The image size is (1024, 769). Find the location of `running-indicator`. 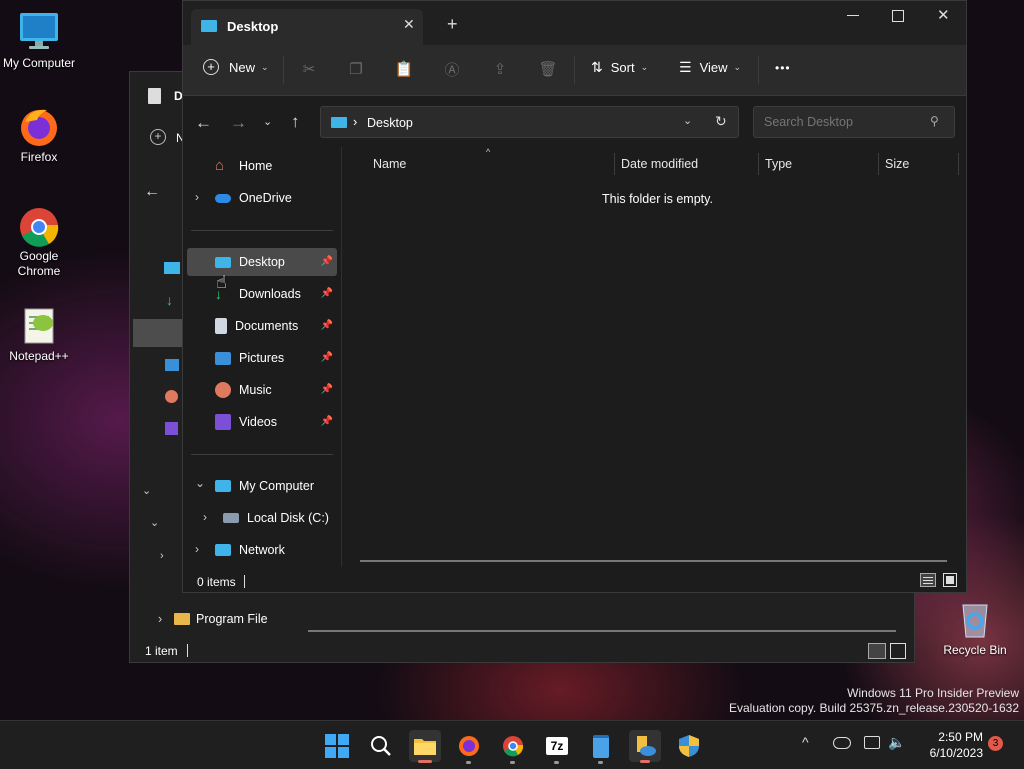

running-indicator is located at coordinates (600, 762).